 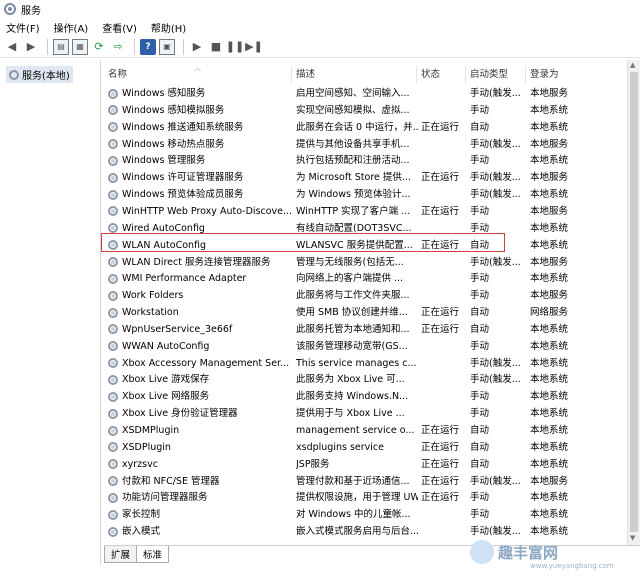 What do you see at coordinates (199, 396) in the screenshot?
I see `service-name-cell: Xbox Live 网络服务` at bounding box center [199, 396].